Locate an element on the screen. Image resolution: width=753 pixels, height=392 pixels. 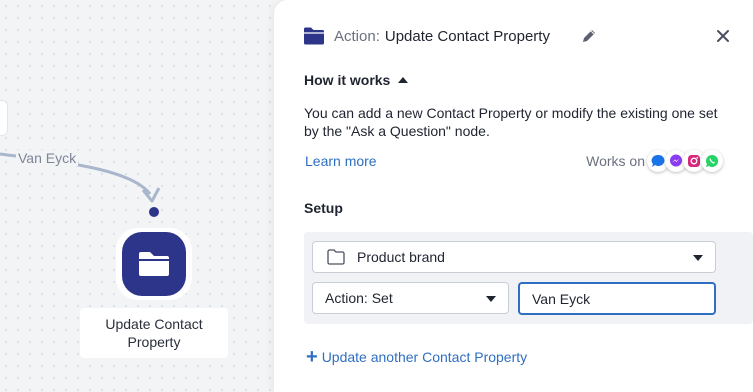
add-another-label: Update another Contact Property is located at coordinates (424, 357).